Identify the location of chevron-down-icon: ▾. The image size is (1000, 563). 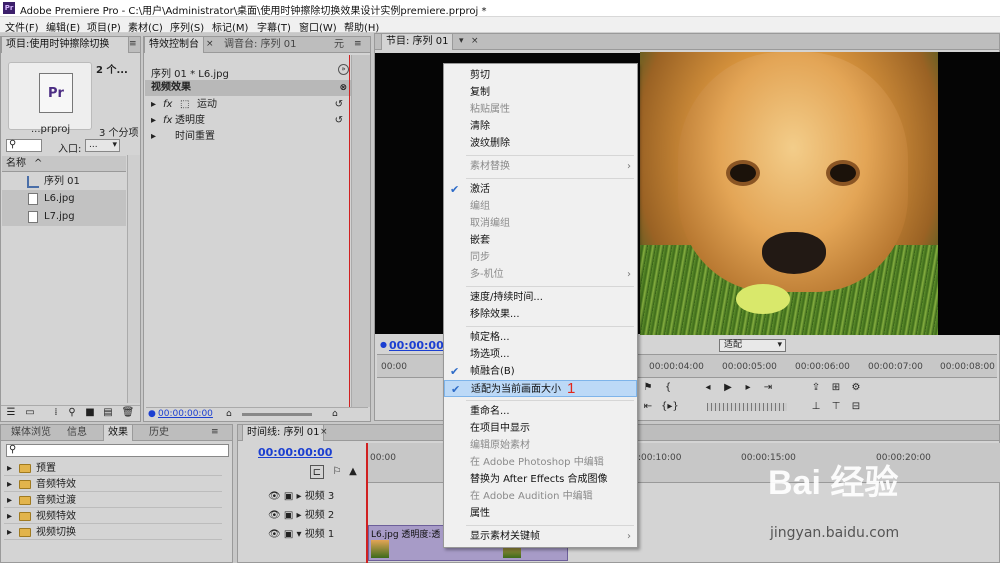
(461, 41).